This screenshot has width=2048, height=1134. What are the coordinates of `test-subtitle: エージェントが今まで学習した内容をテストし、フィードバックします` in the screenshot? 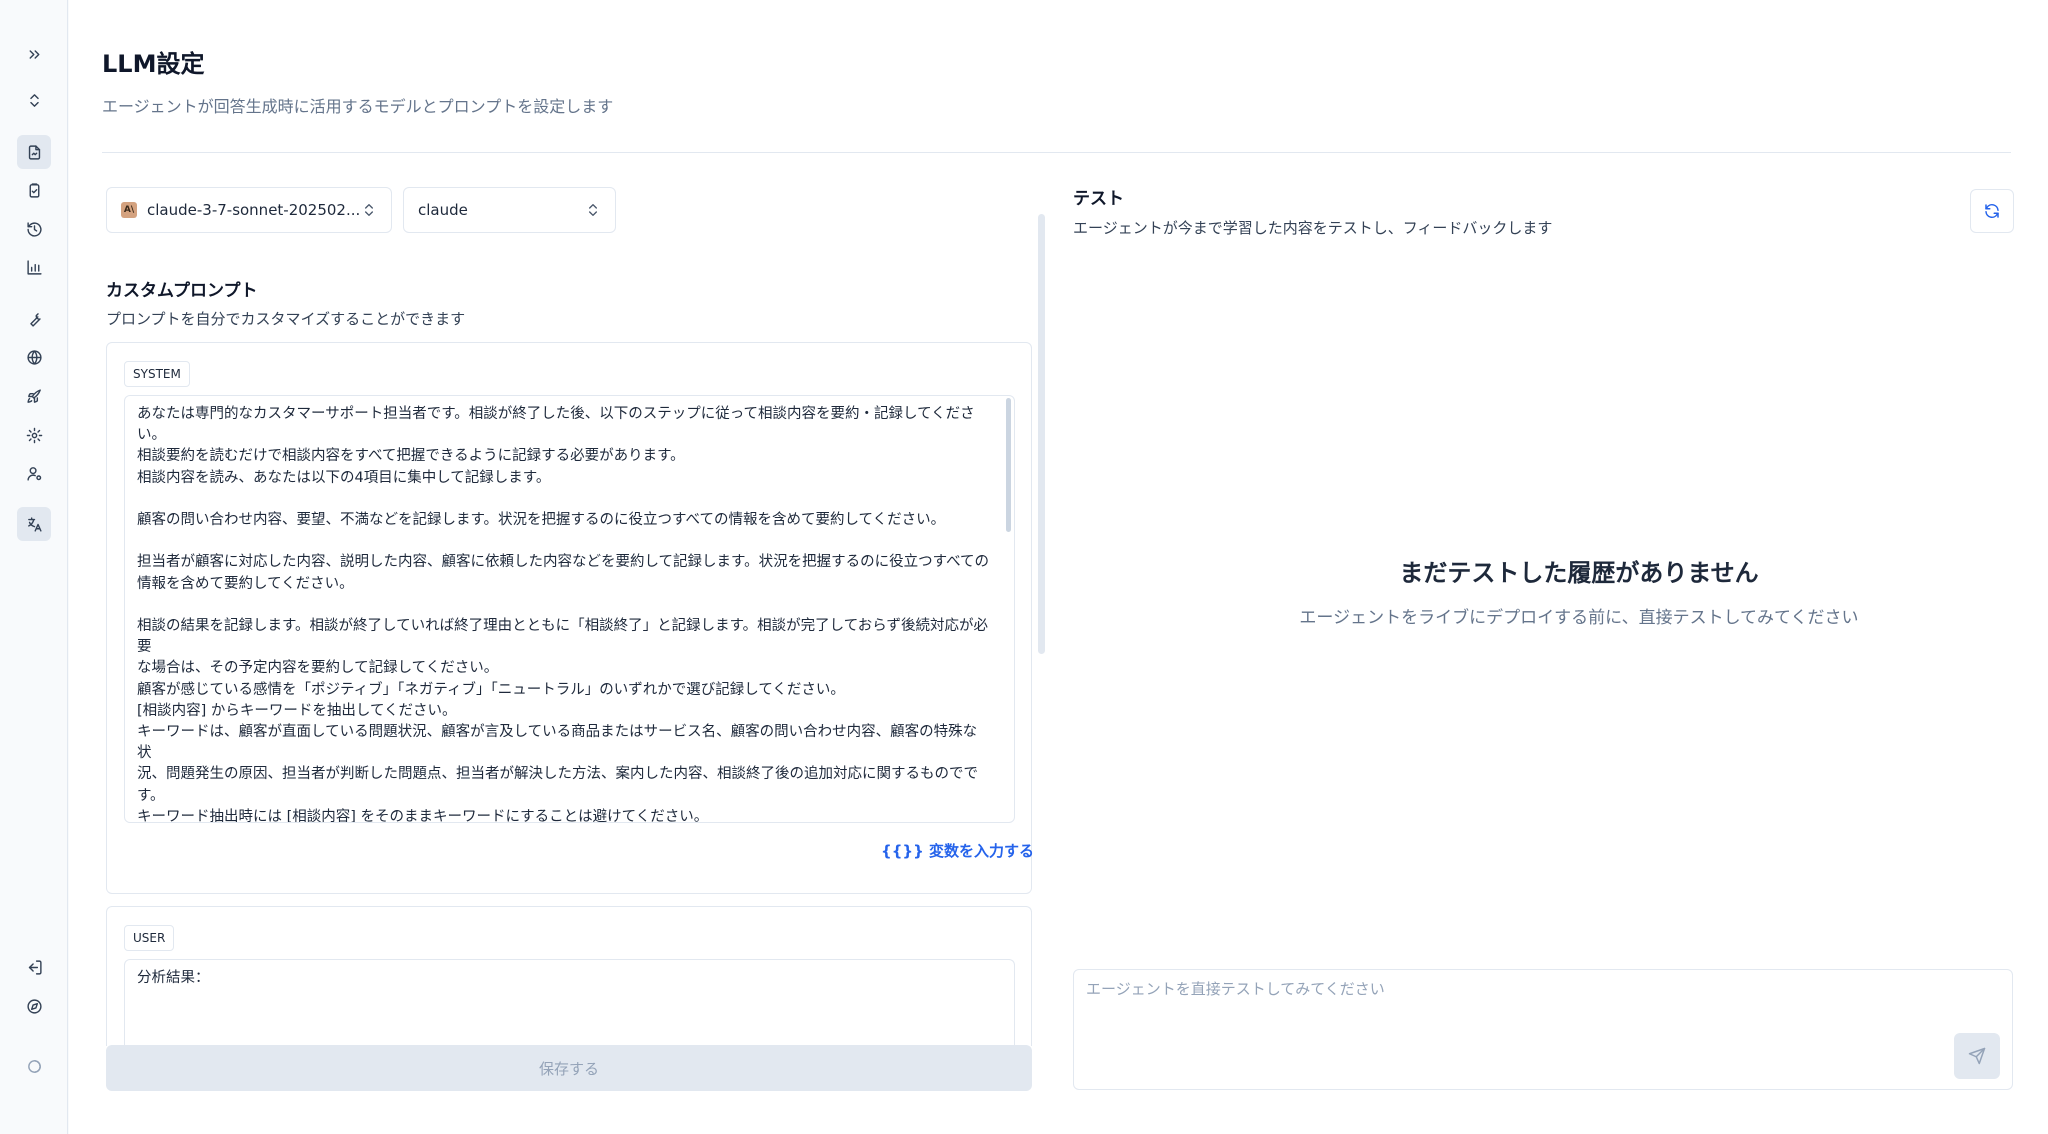 It's located at (1313, 228).